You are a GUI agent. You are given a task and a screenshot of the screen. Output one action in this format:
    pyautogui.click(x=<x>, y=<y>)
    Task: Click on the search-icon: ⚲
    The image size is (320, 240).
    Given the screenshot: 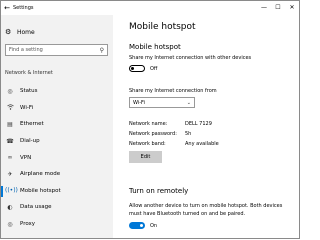 What is the action you would take?
    pyautogui.click(x=102, y=50)
    